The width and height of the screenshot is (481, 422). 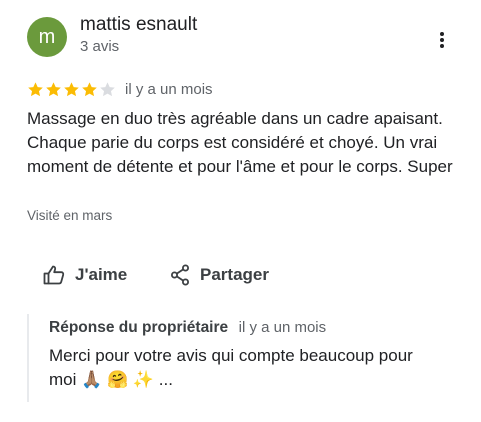 I want to click on like-button: J'aime, so click(x=85, y=275).